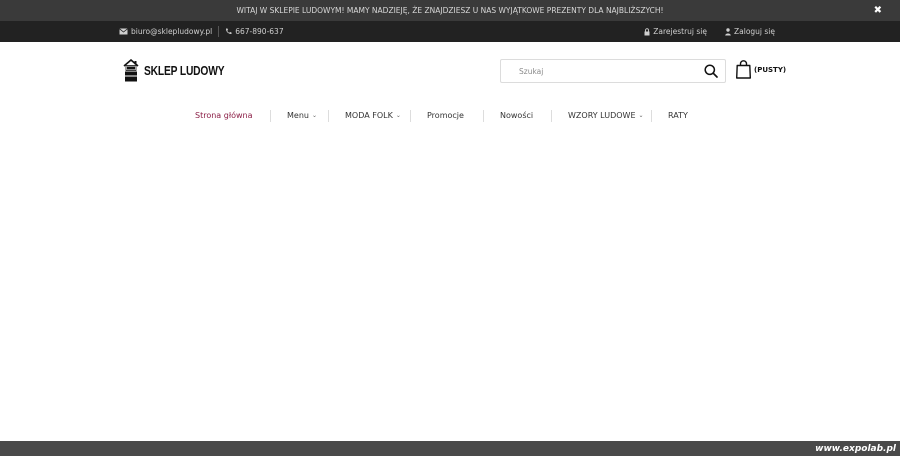  I want to click on nav-item-menu: Menu ⌄, so click(302, 115).